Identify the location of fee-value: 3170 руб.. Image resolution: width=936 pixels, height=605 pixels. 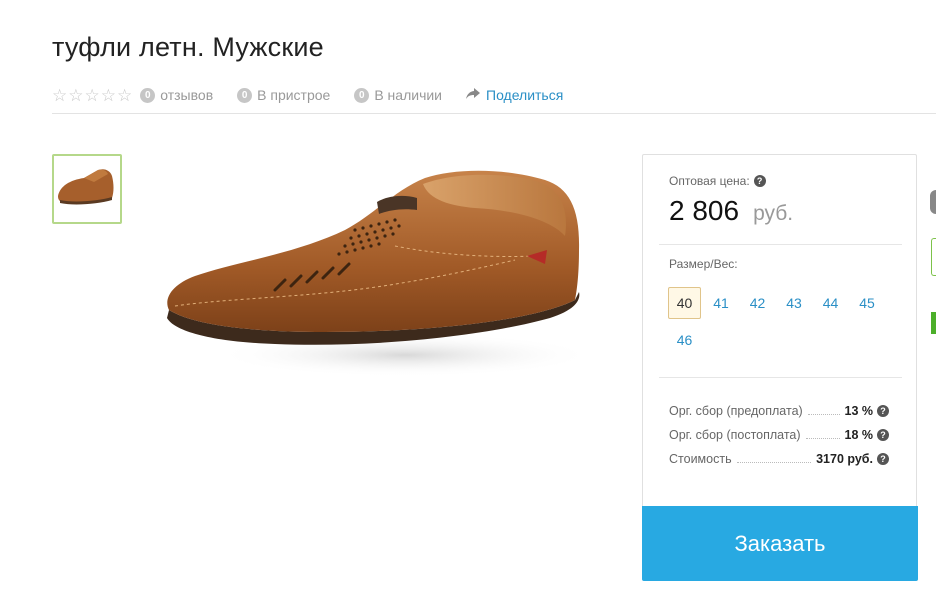
(844, 459).